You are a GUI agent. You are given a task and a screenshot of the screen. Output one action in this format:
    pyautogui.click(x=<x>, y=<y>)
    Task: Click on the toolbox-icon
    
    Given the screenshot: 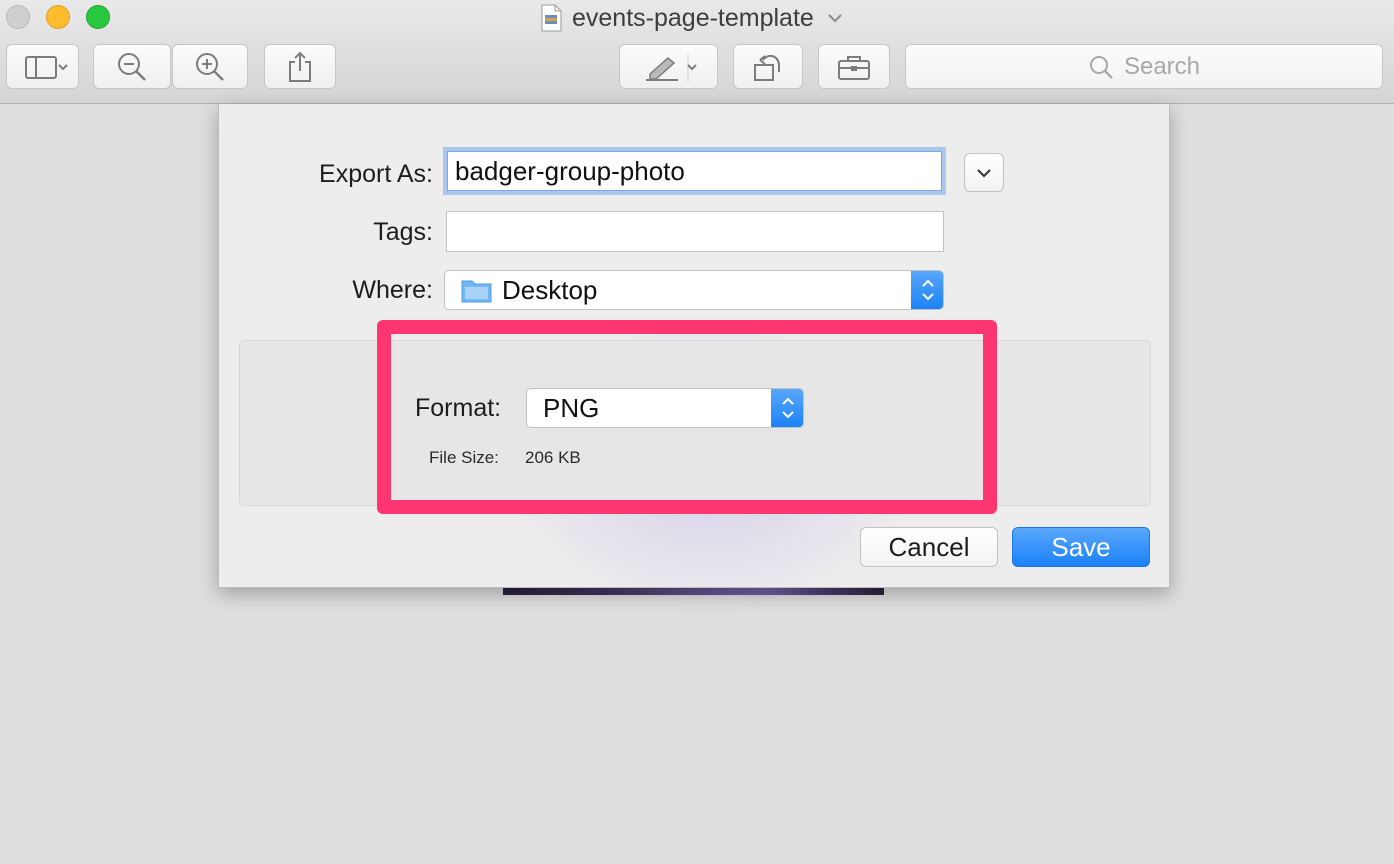 What is the action you would take?
    pyautogui.click(x=854, y=67)
    